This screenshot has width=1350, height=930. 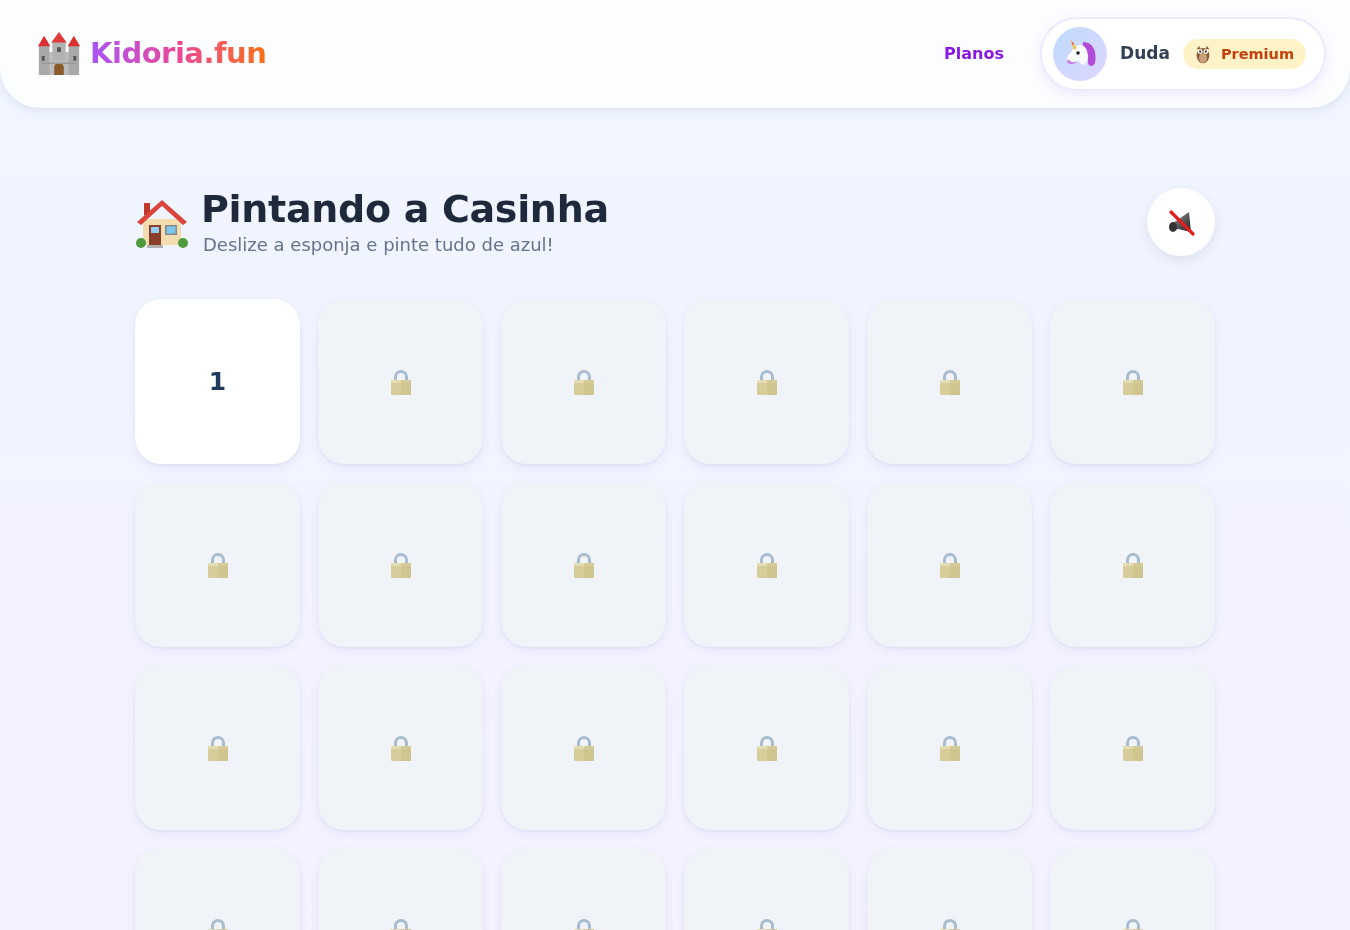 I want to click on level-tile: 1, so click(x=217, y=381).